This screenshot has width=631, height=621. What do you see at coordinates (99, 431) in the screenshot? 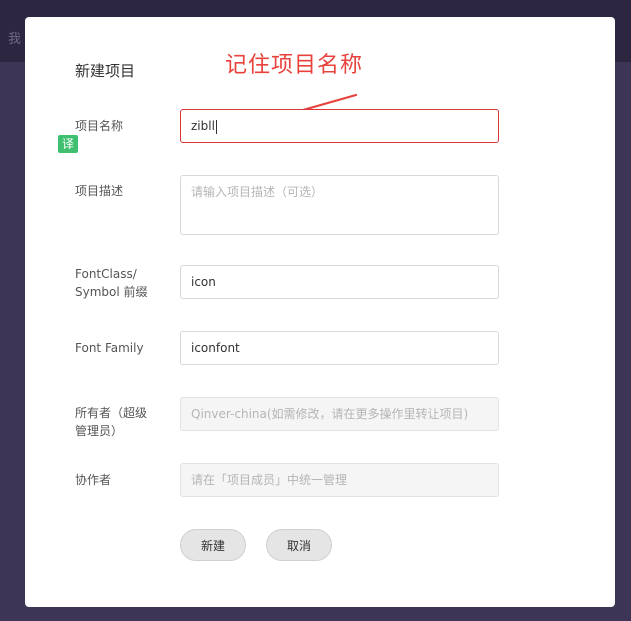
I see `owner-label-line2: 管理员）` at bounding box center [99, 431].